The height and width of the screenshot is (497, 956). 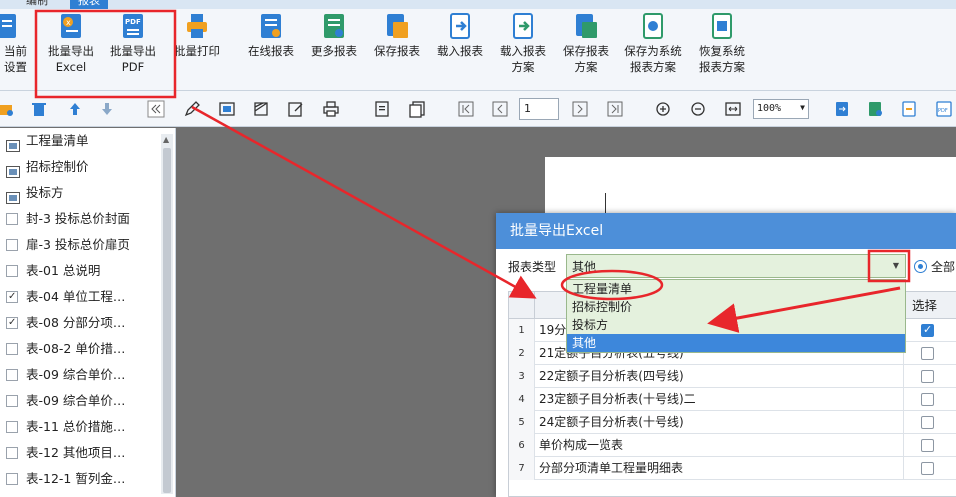 I want to click on row-number: 4, so click(x=522, y=399).